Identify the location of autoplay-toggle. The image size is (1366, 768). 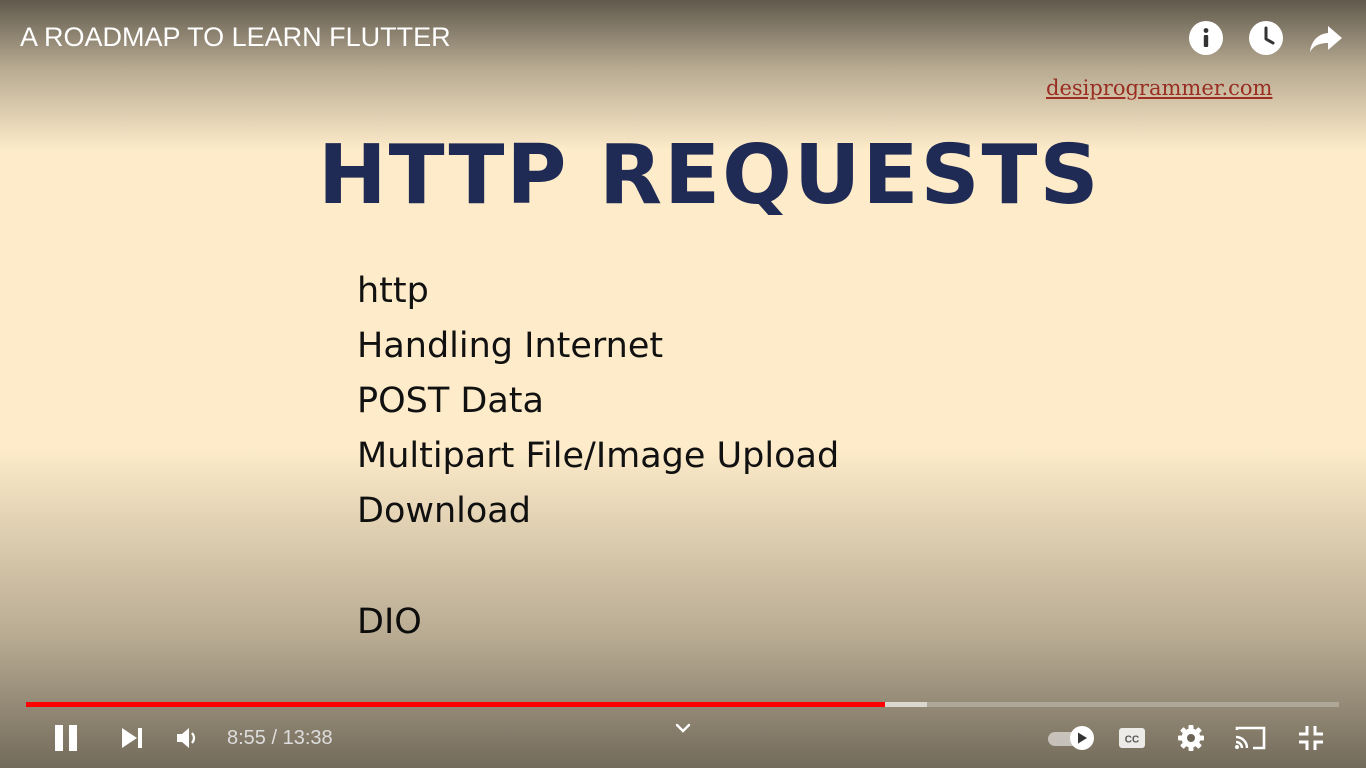
(1071, 738).